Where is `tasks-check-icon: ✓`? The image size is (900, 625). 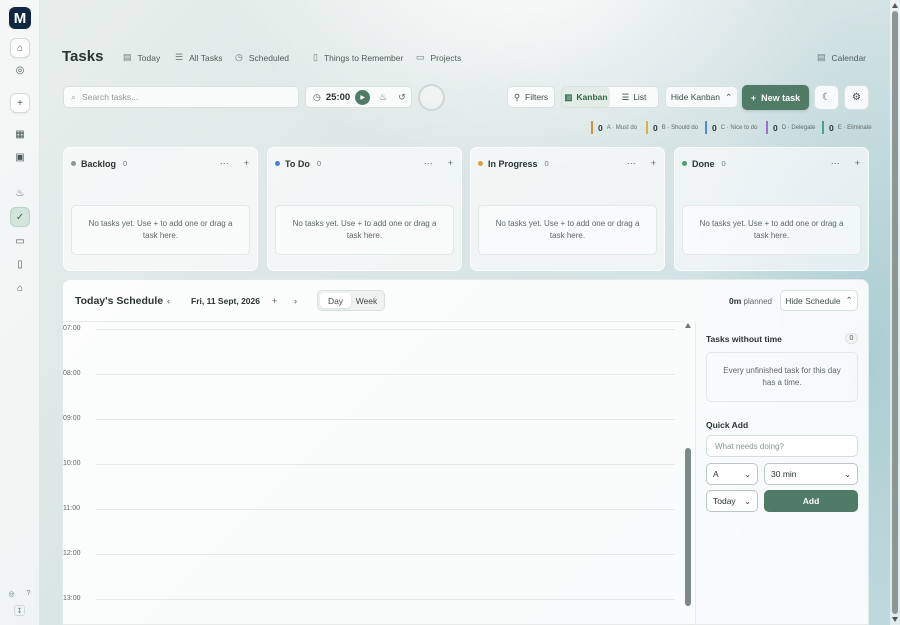 tasks-check-icon: ✓ is located at coordinates (20, 217).